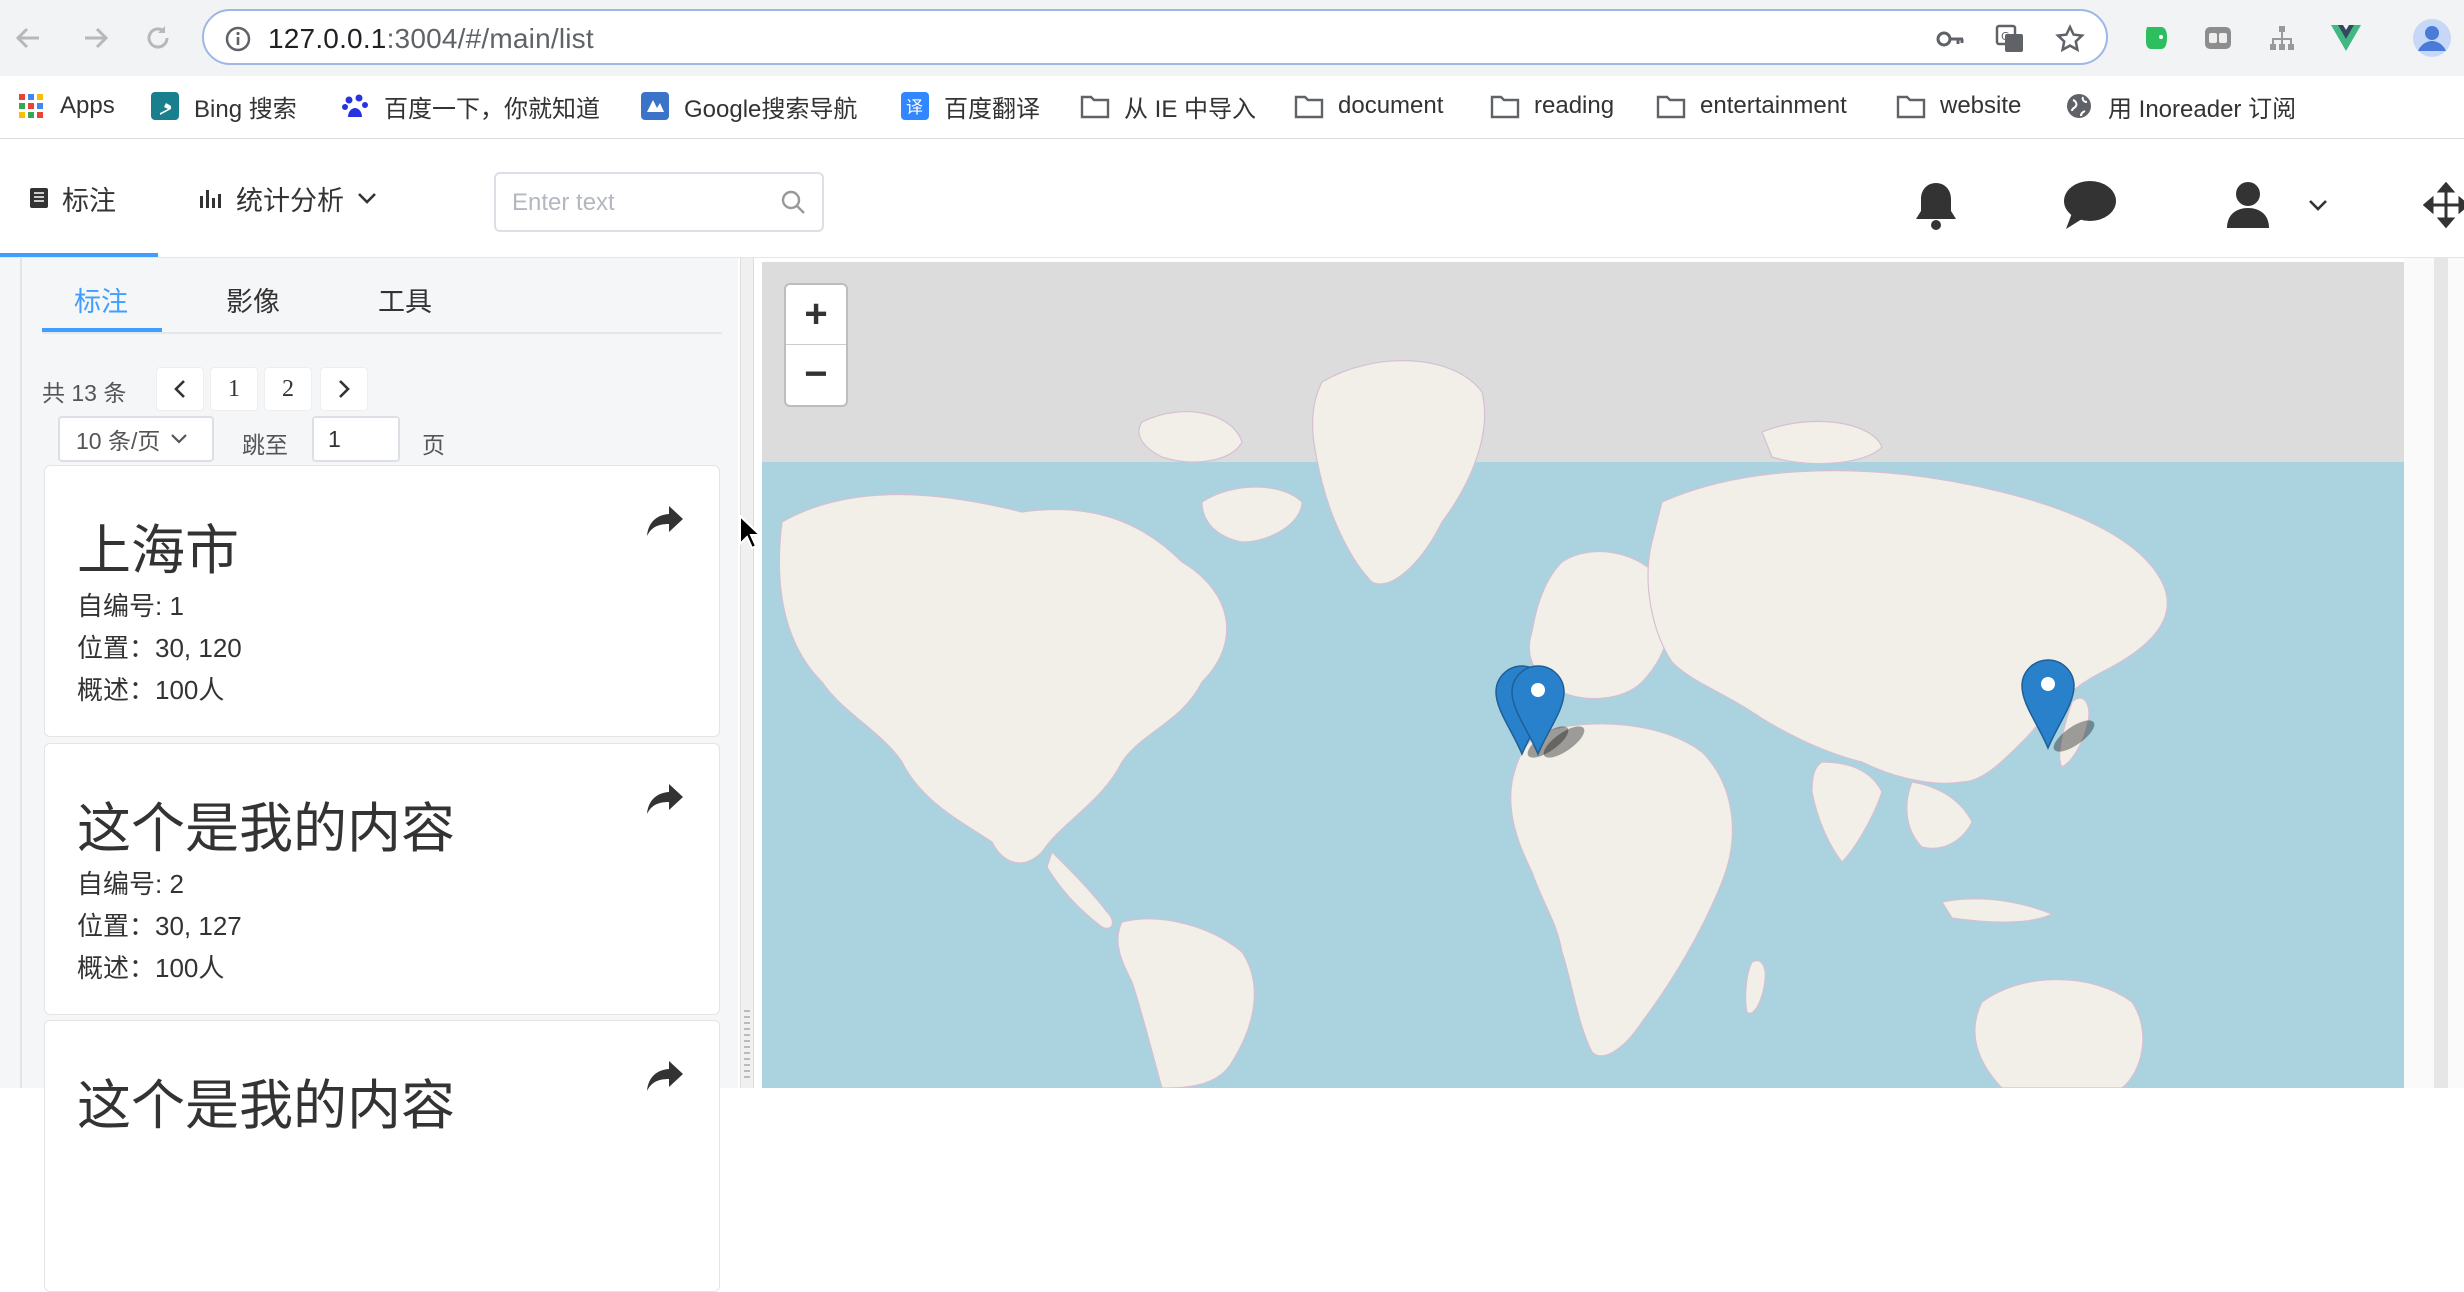 The width and height of the screenshot is (2464, 1292). Describe the element at coordinates (39, 198) in the screenshot. I see `book-icon` at that location.